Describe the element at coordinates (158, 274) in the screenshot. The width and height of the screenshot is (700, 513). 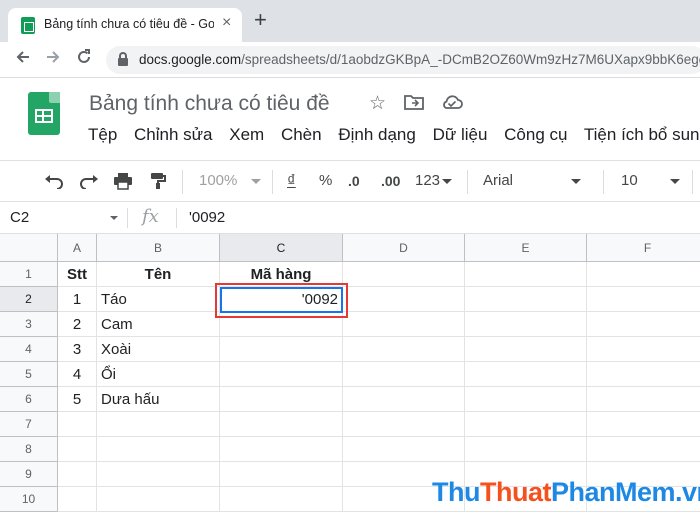
I see `cell-b1: Tên` at that location.